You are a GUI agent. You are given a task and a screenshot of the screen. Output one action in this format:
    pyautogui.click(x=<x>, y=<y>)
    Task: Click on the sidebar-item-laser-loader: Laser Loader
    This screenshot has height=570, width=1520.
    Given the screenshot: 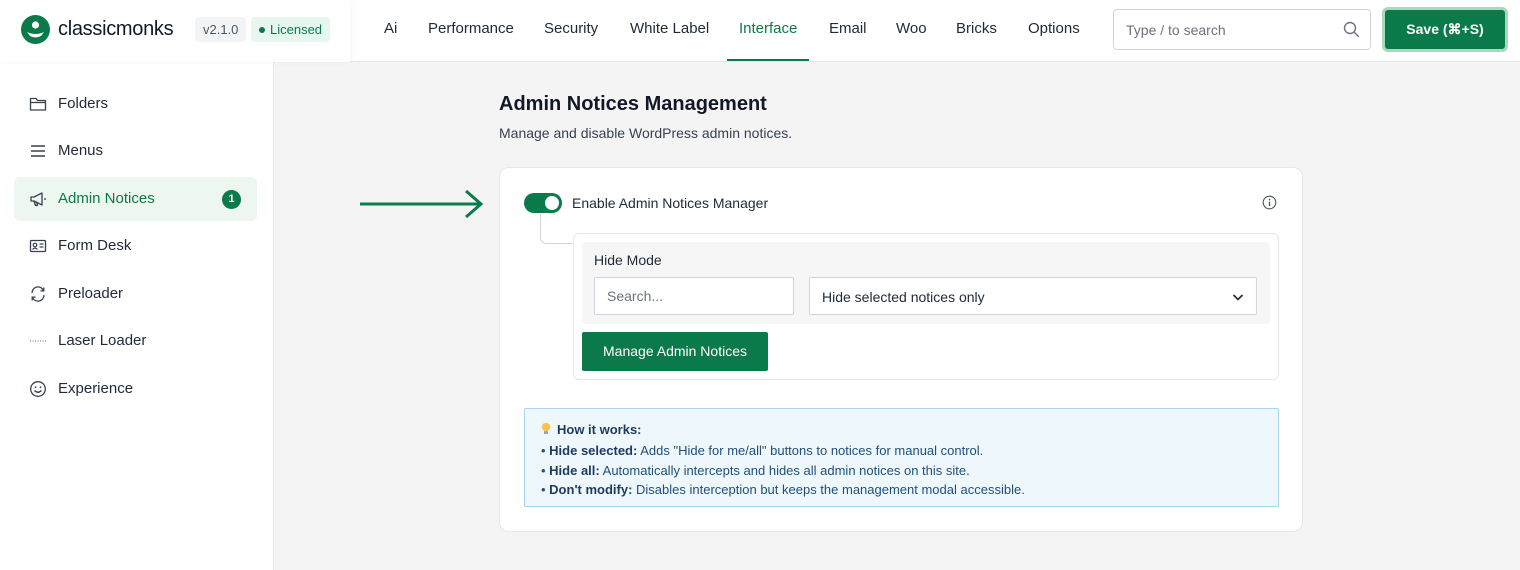 What is the action you would take?
    pyautogui.click(x=135, y=341)
    